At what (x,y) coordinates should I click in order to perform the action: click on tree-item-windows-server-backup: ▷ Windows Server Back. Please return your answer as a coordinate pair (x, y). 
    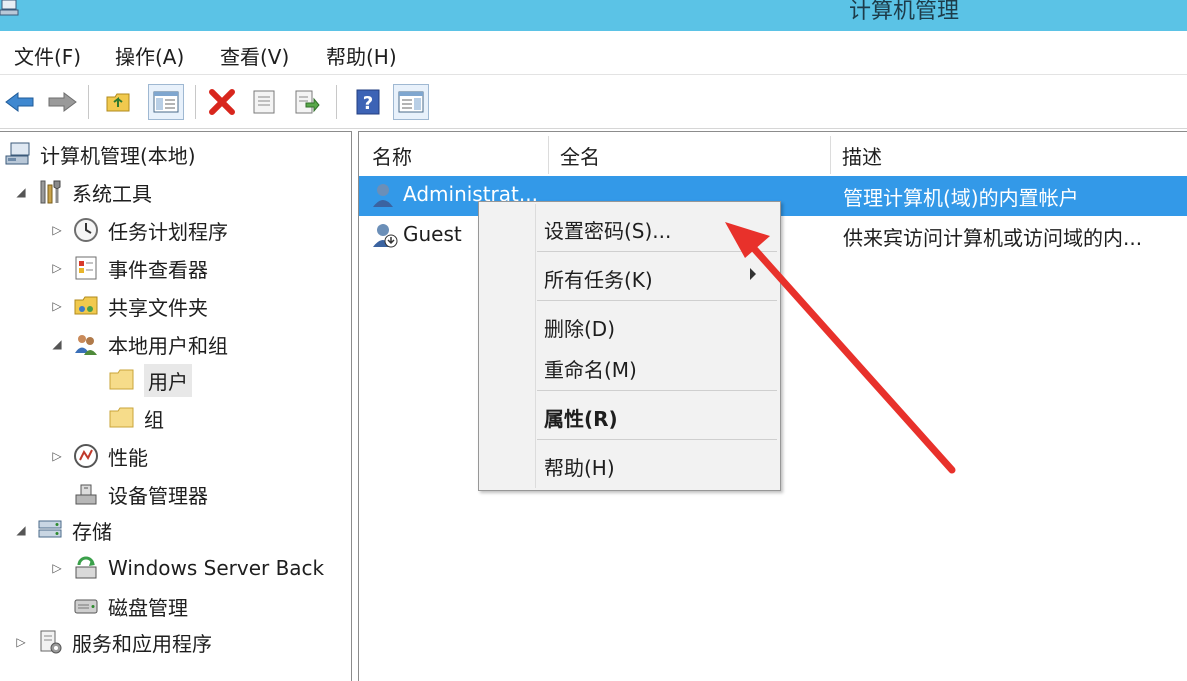
    Looking at the image, I should click on (187, 568).